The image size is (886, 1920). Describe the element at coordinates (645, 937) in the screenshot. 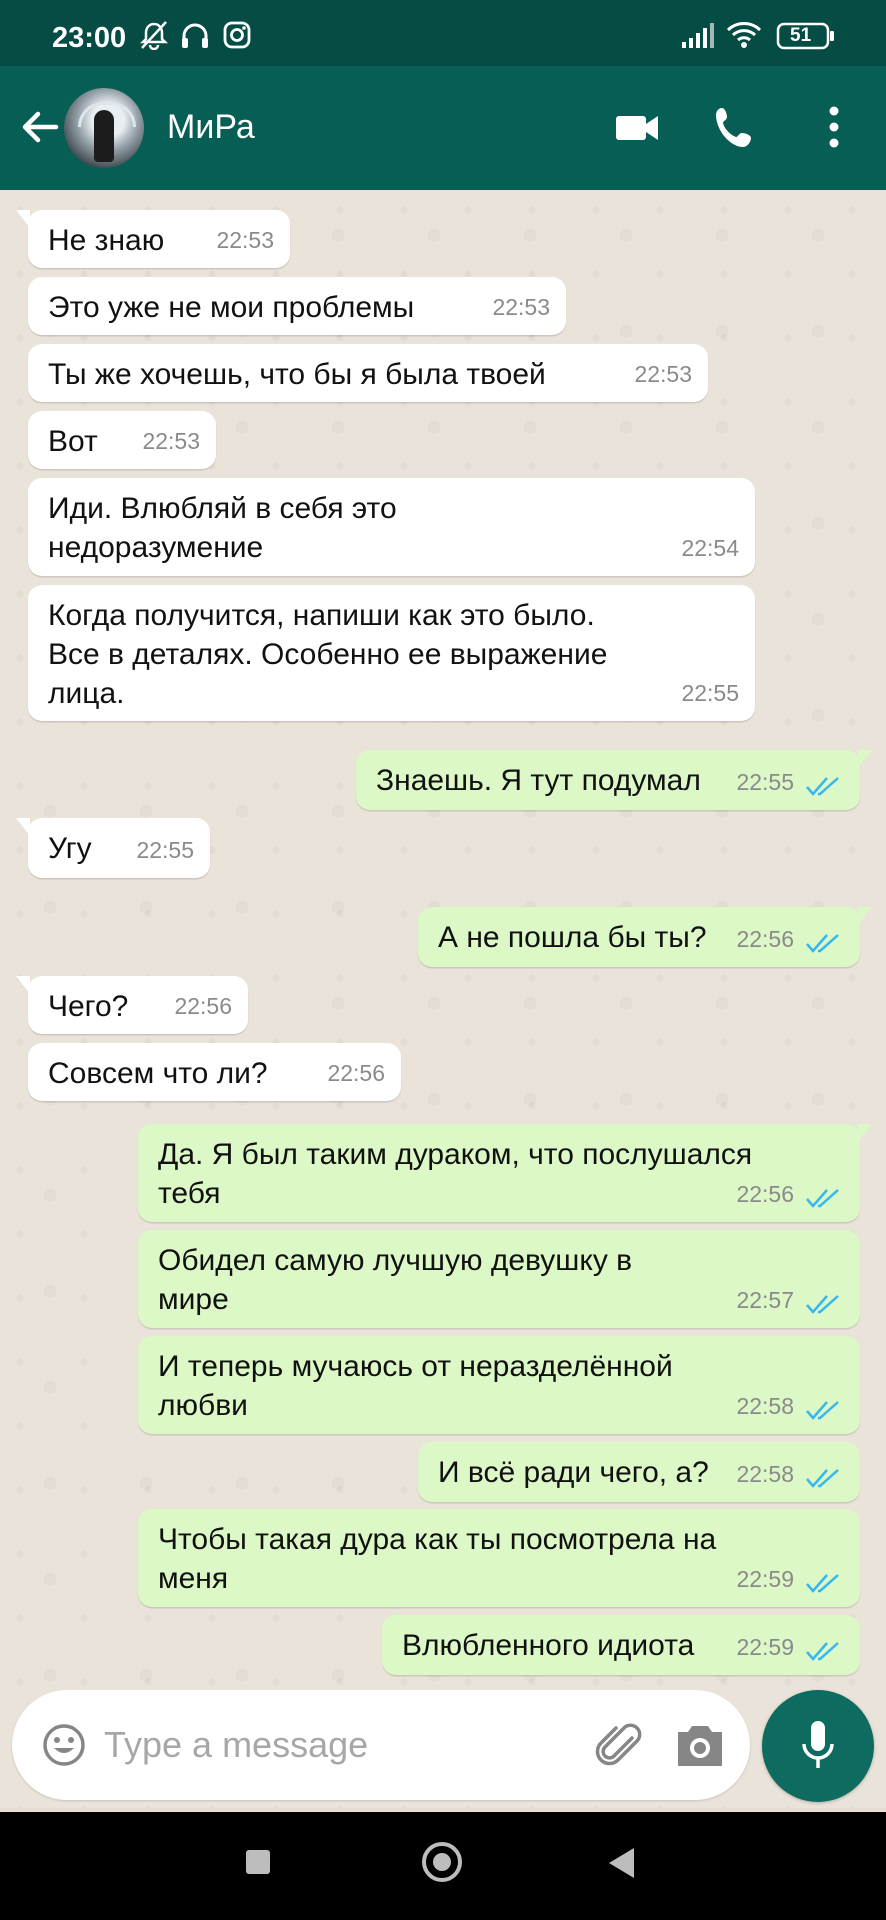

I see `message-outgoing: А не пошла бы ты? 22:56` at that location.